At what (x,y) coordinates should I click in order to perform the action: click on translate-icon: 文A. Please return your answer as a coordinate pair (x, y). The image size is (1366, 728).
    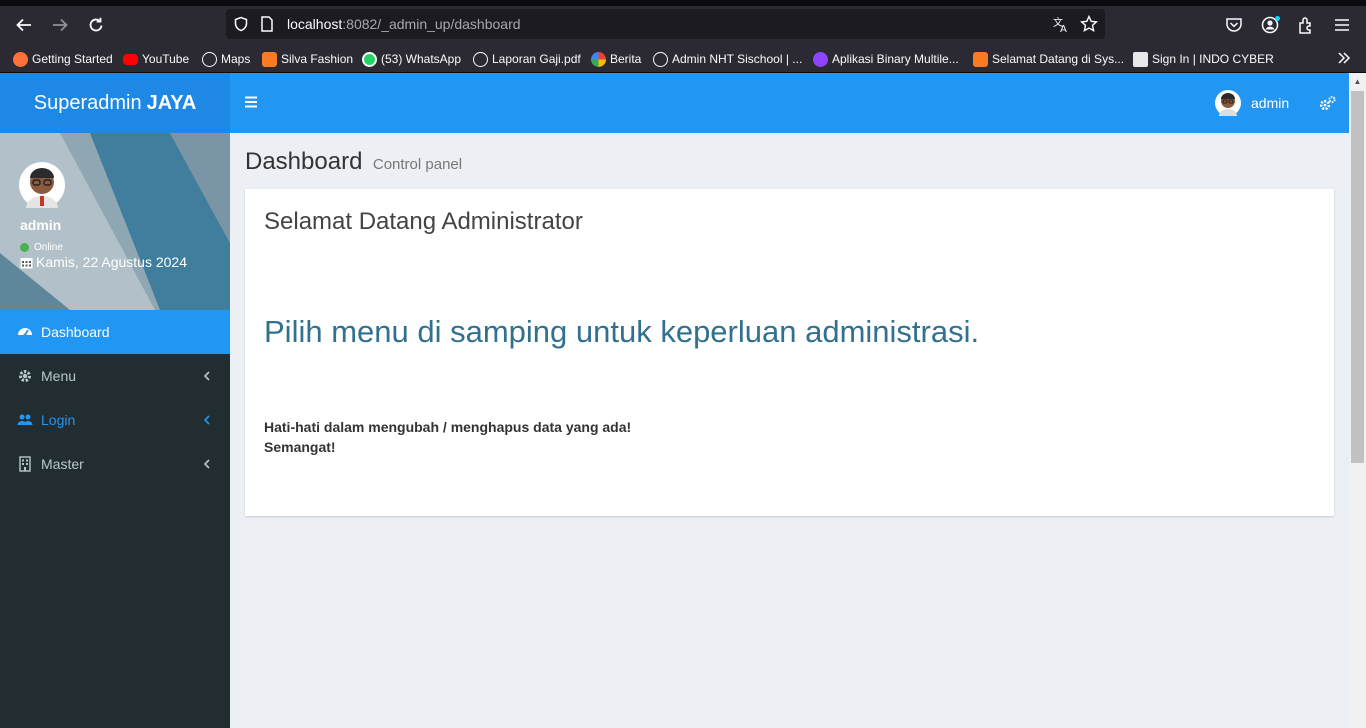
    Looking at the image, I should click on (1061, 24).